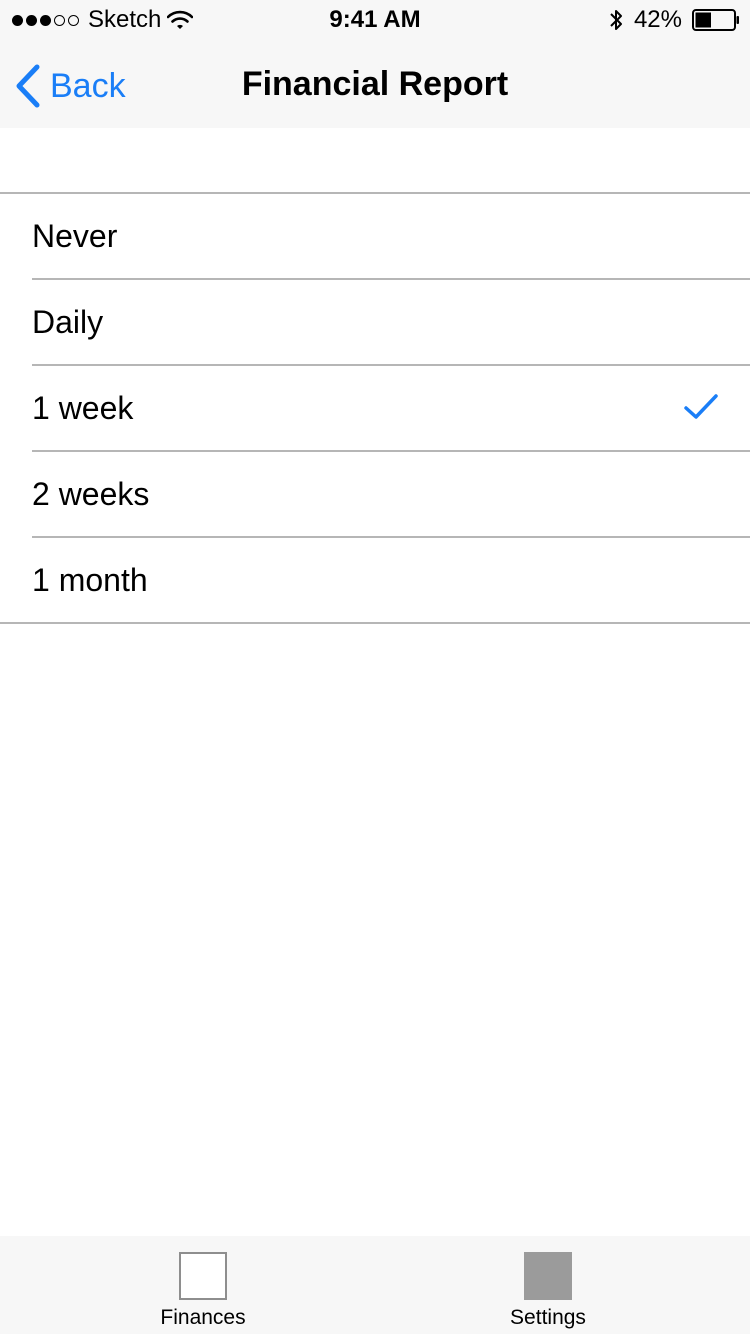 The height and width of the screenshot is (1334, 750). Describe the element at coordinates (91, 493) in the screenshot. I see `option-label: 2 weeks` at that location.